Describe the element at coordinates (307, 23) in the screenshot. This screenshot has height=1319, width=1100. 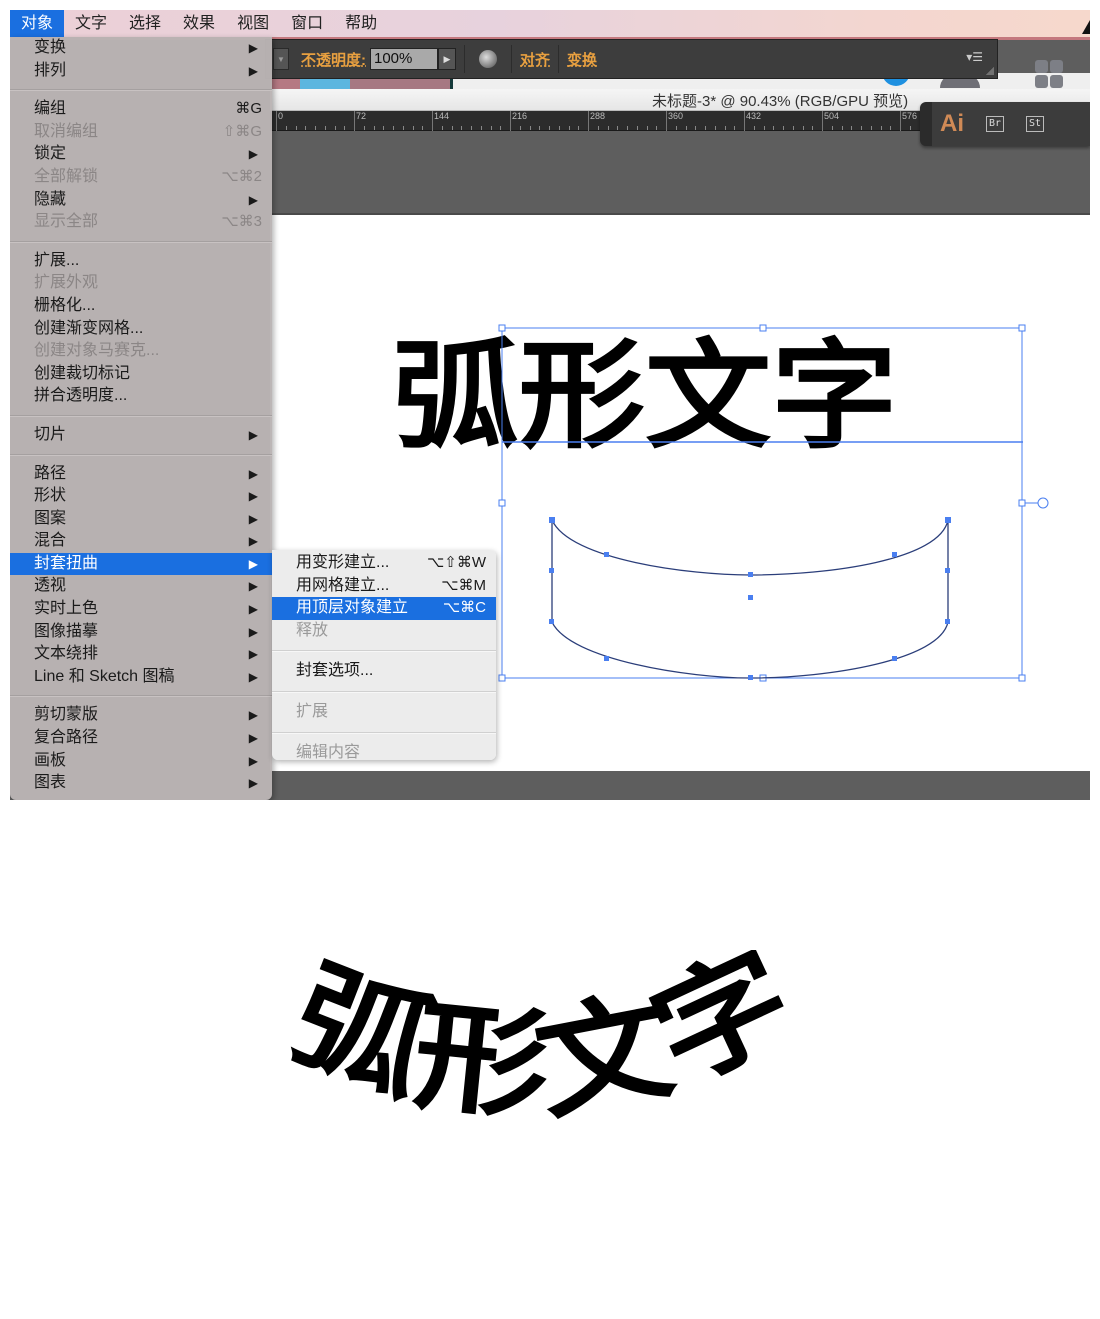
I see `menubar-item-5: 窗口` at that location.